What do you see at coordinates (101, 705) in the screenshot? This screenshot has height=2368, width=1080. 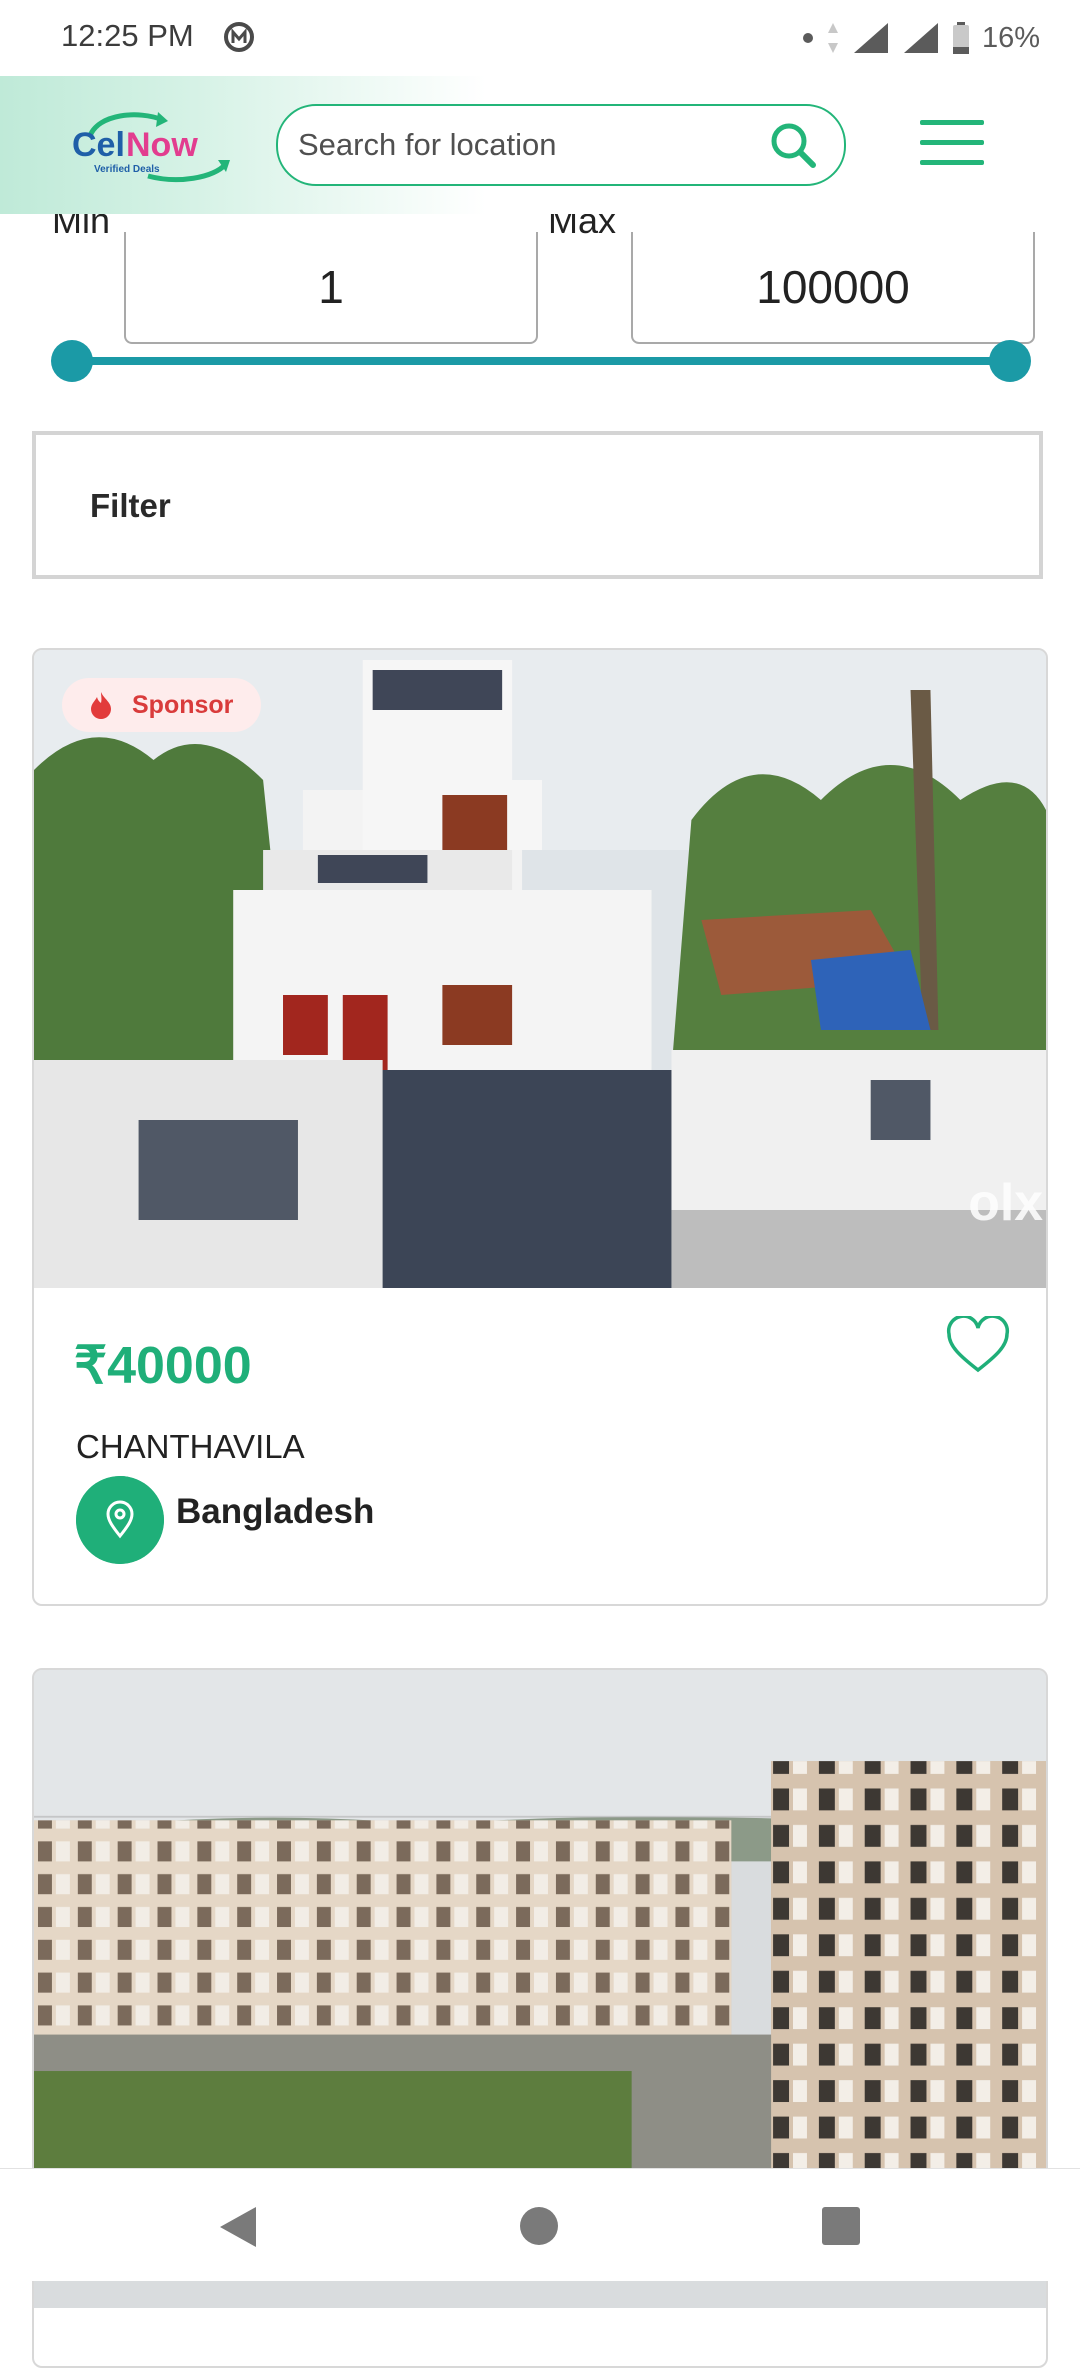 I see `flame-icon` at bounding box center [101, 705].